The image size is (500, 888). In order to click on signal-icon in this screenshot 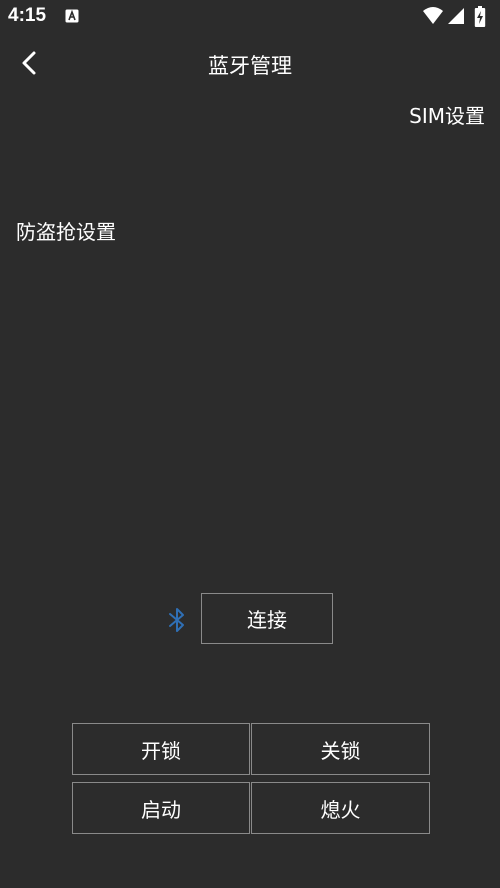, I will do `click(456, 16)`.